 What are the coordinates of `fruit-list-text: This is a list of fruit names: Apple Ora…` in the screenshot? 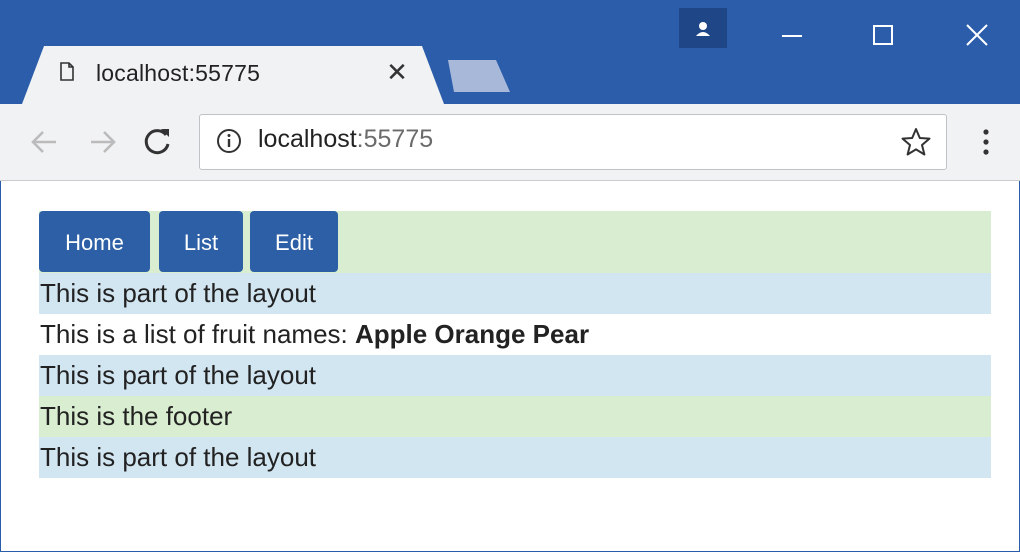 It's located at (515, 334).